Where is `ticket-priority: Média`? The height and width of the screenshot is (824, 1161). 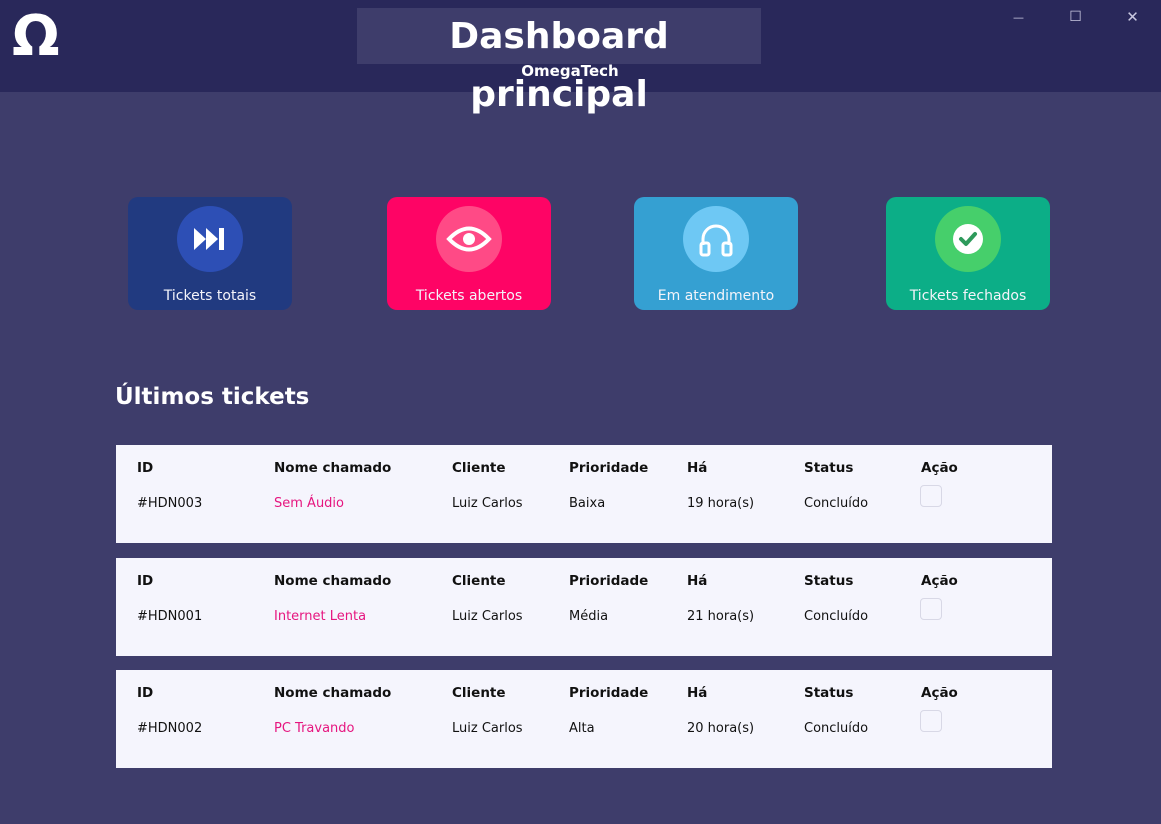
ticket-priority: Média is located at coordinates (589, 616).